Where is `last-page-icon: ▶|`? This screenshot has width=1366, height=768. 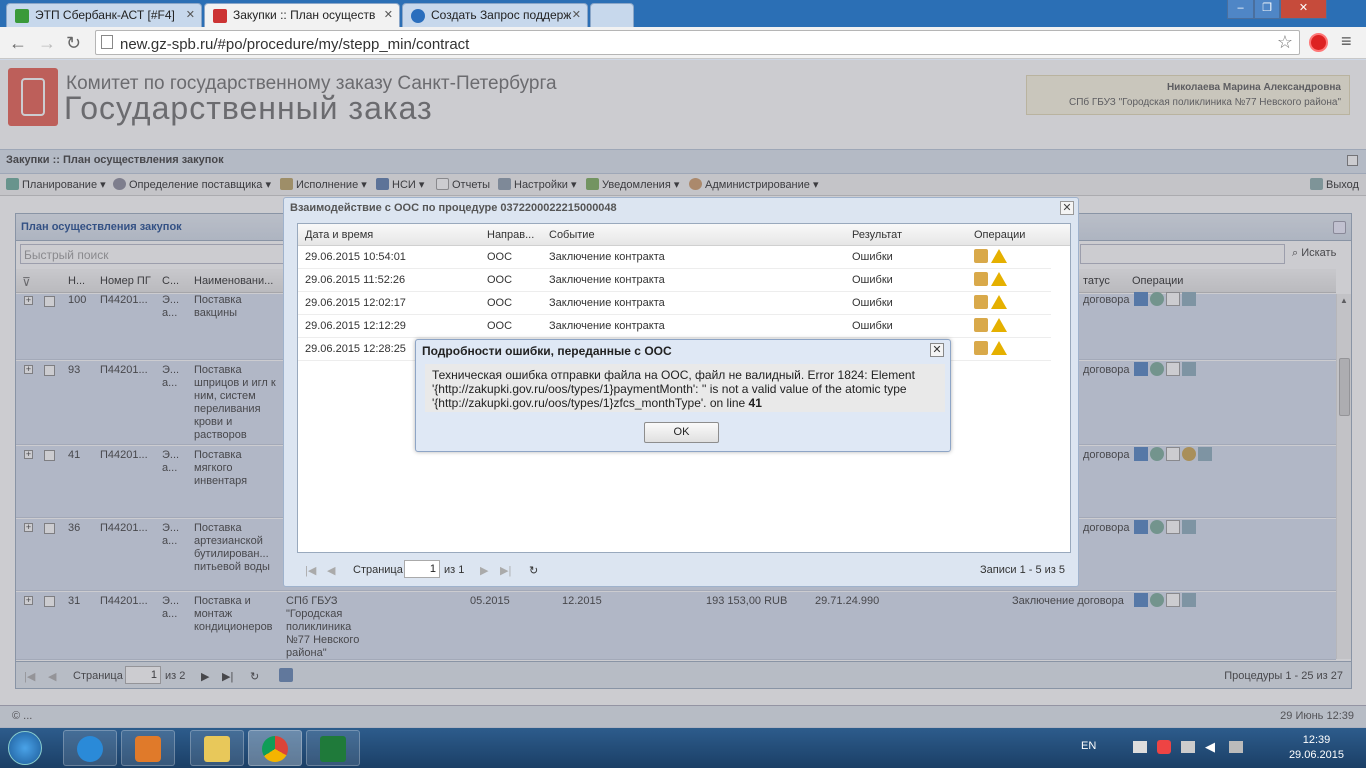 last-page-icon: ▶| is located at coordinates (505, 570).